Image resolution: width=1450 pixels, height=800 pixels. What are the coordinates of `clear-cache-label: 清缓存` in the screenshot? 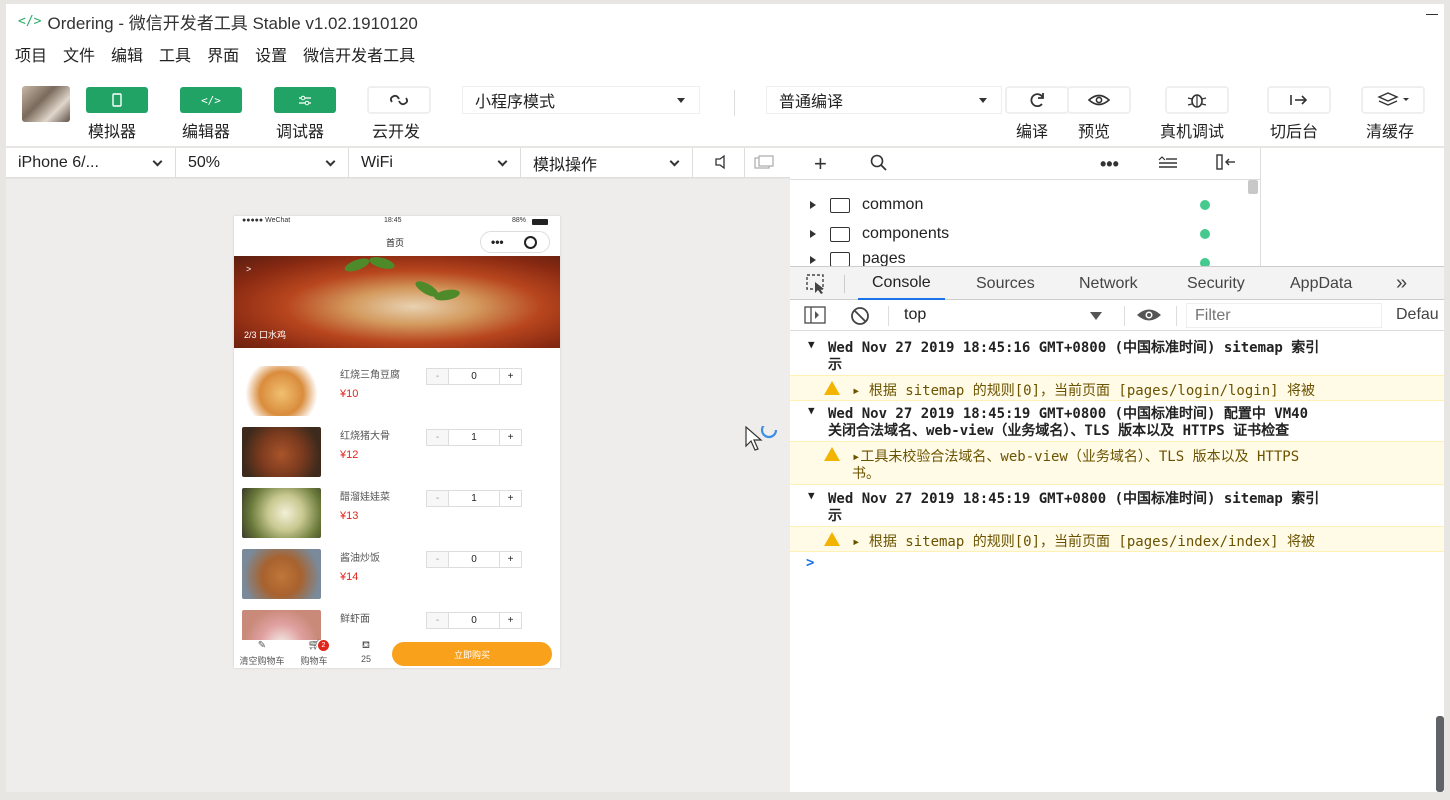 It's located at (1390, 132).